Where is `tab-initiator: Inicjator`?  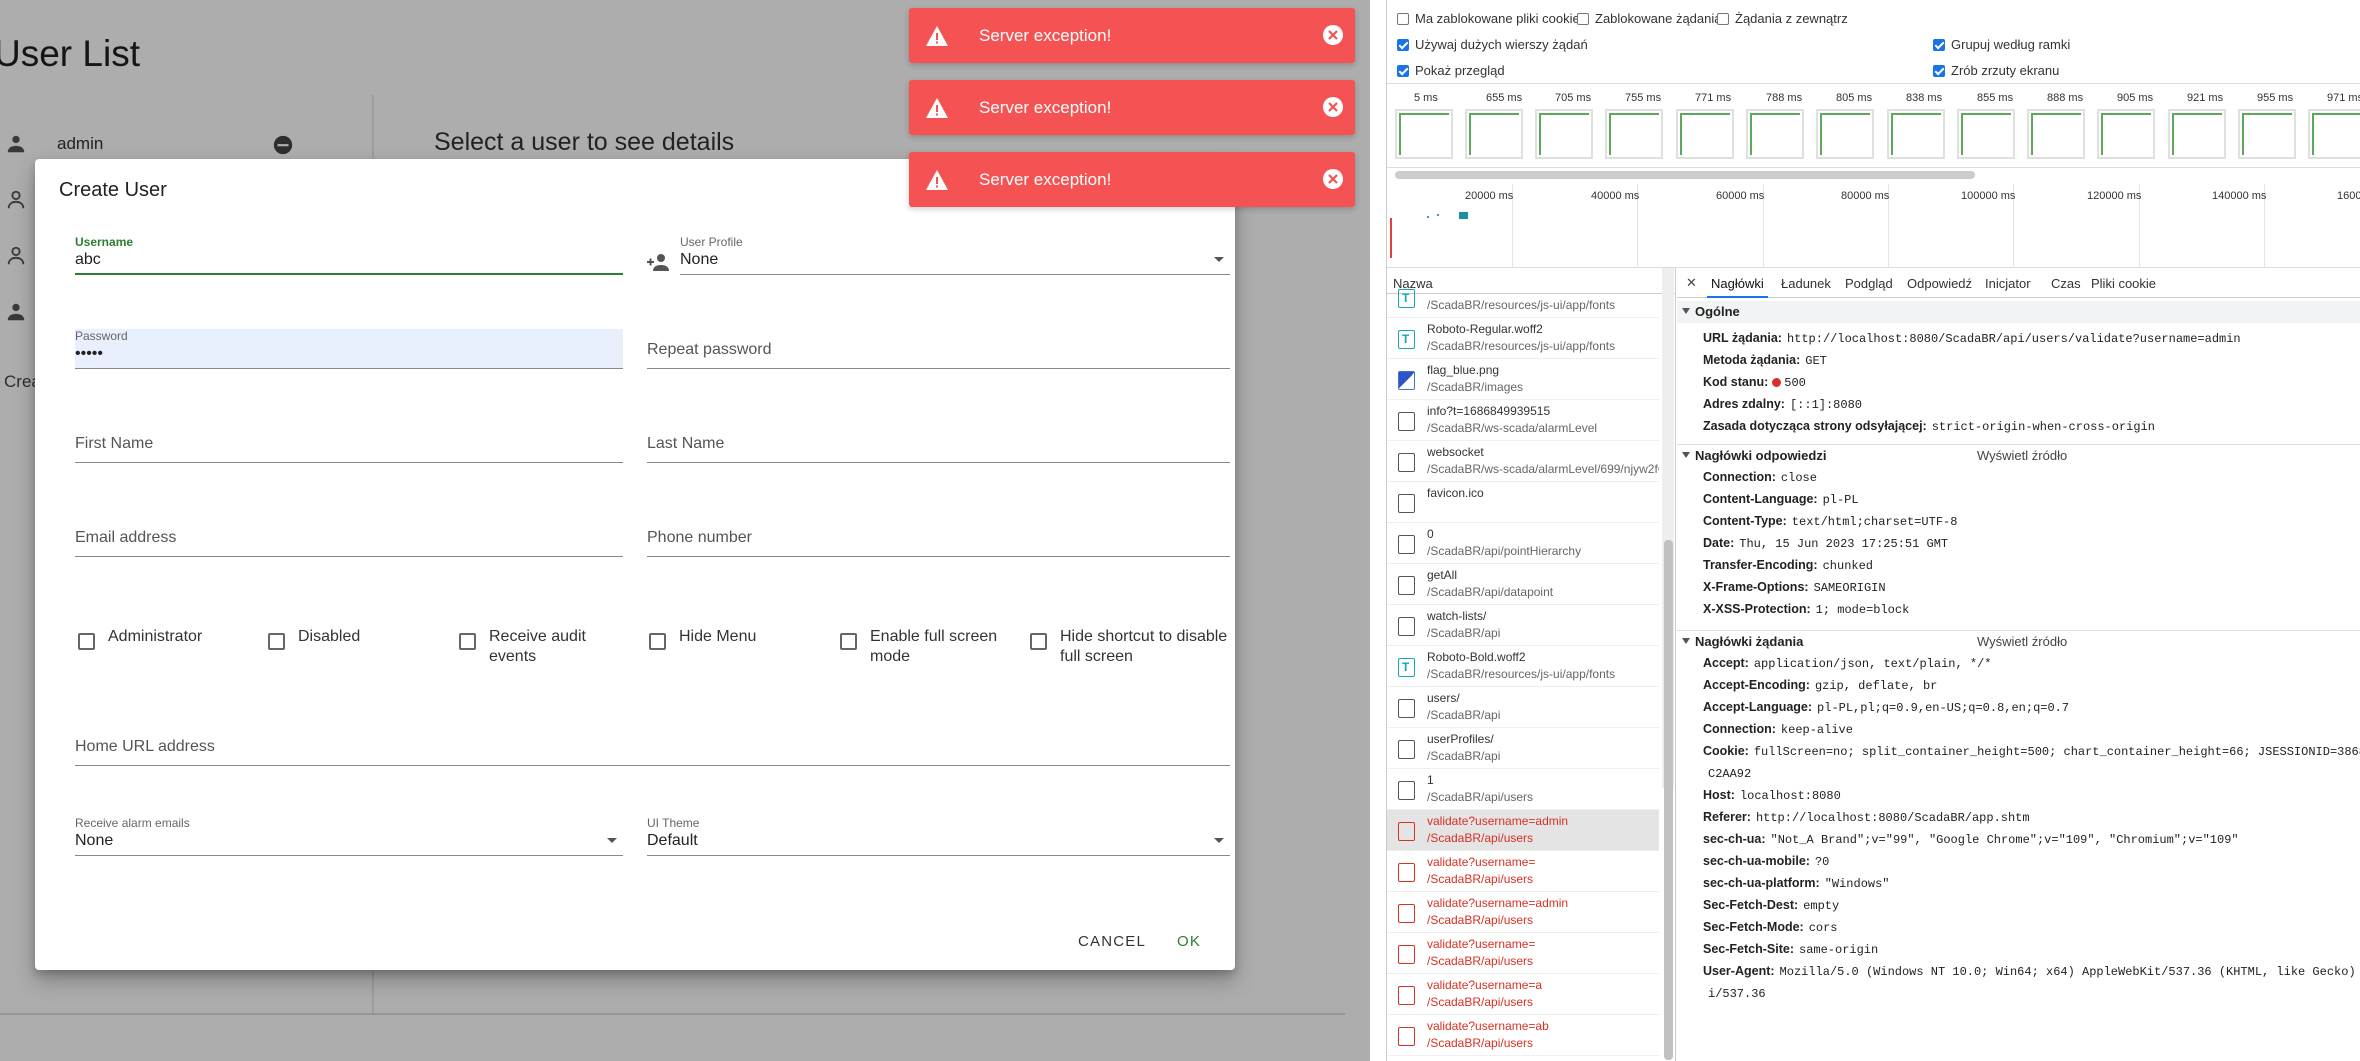
tab-initiator: Inicjator is located at coordinates (2008, 283).